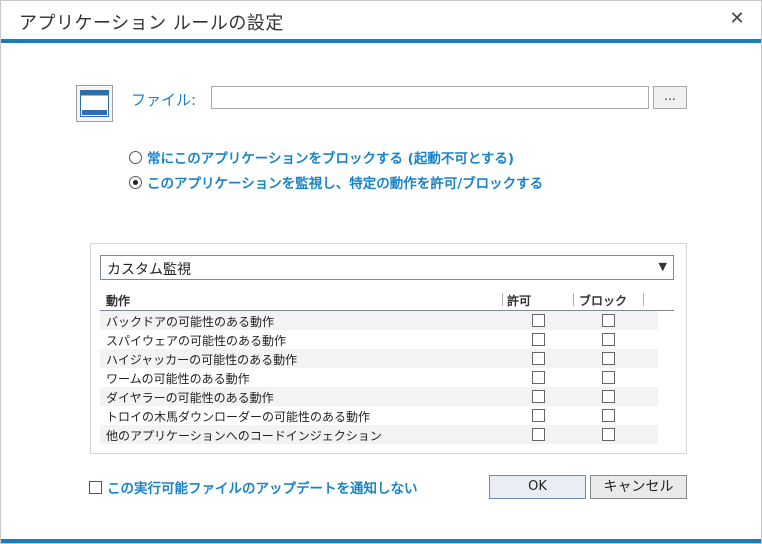 This screenshot has height=544, width=762. Describe the element at coordinates (737, 19) in the screenshot. I see `close-icon: ✕` at that location.